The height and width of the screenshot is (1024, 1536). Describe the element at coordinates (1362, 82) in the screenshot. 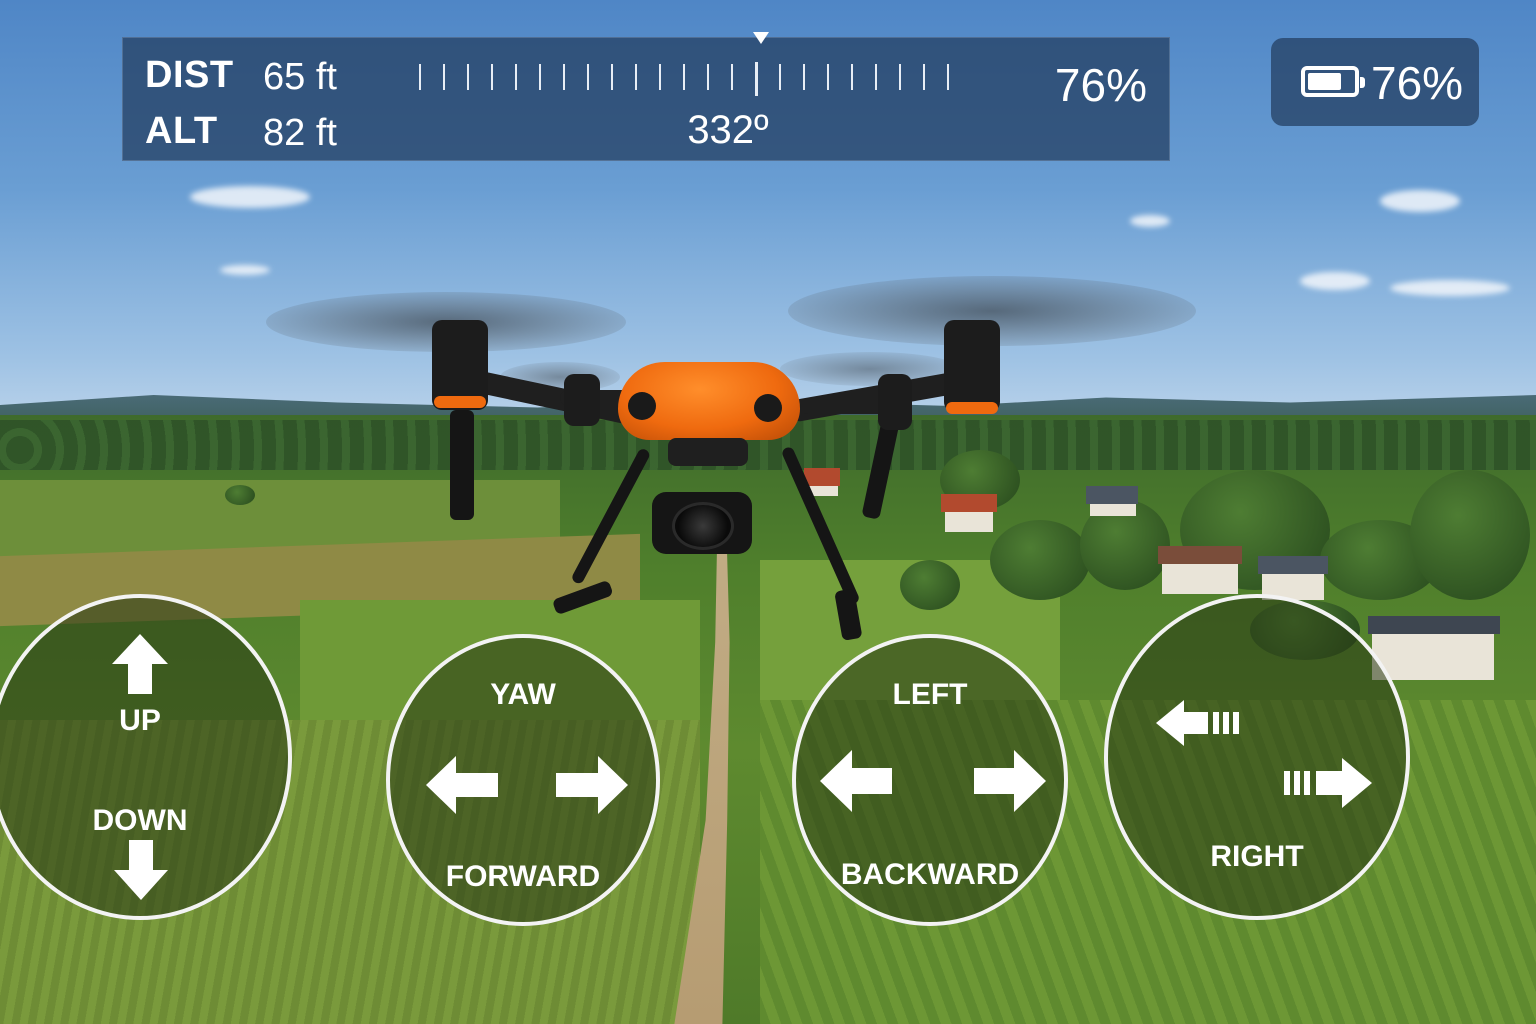

I see `battery-tip` at that location.